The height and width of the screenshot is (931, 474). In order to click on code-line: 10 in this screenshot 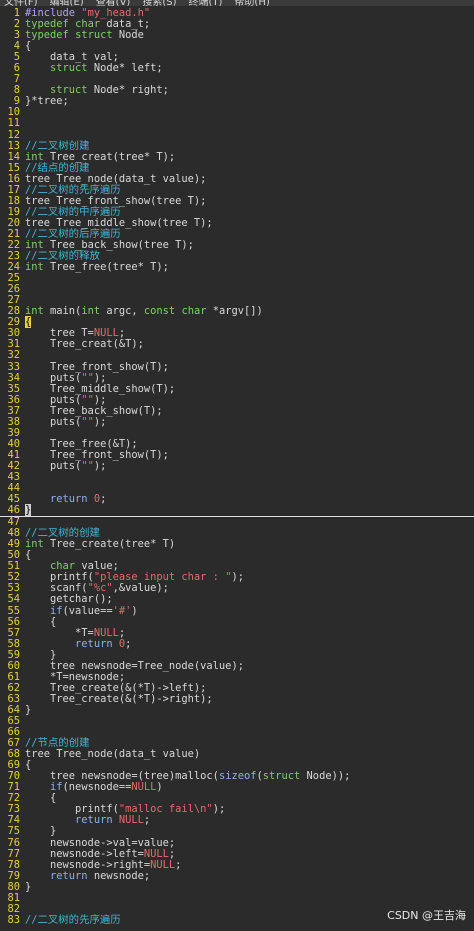, I will do `click(237, 112)`.